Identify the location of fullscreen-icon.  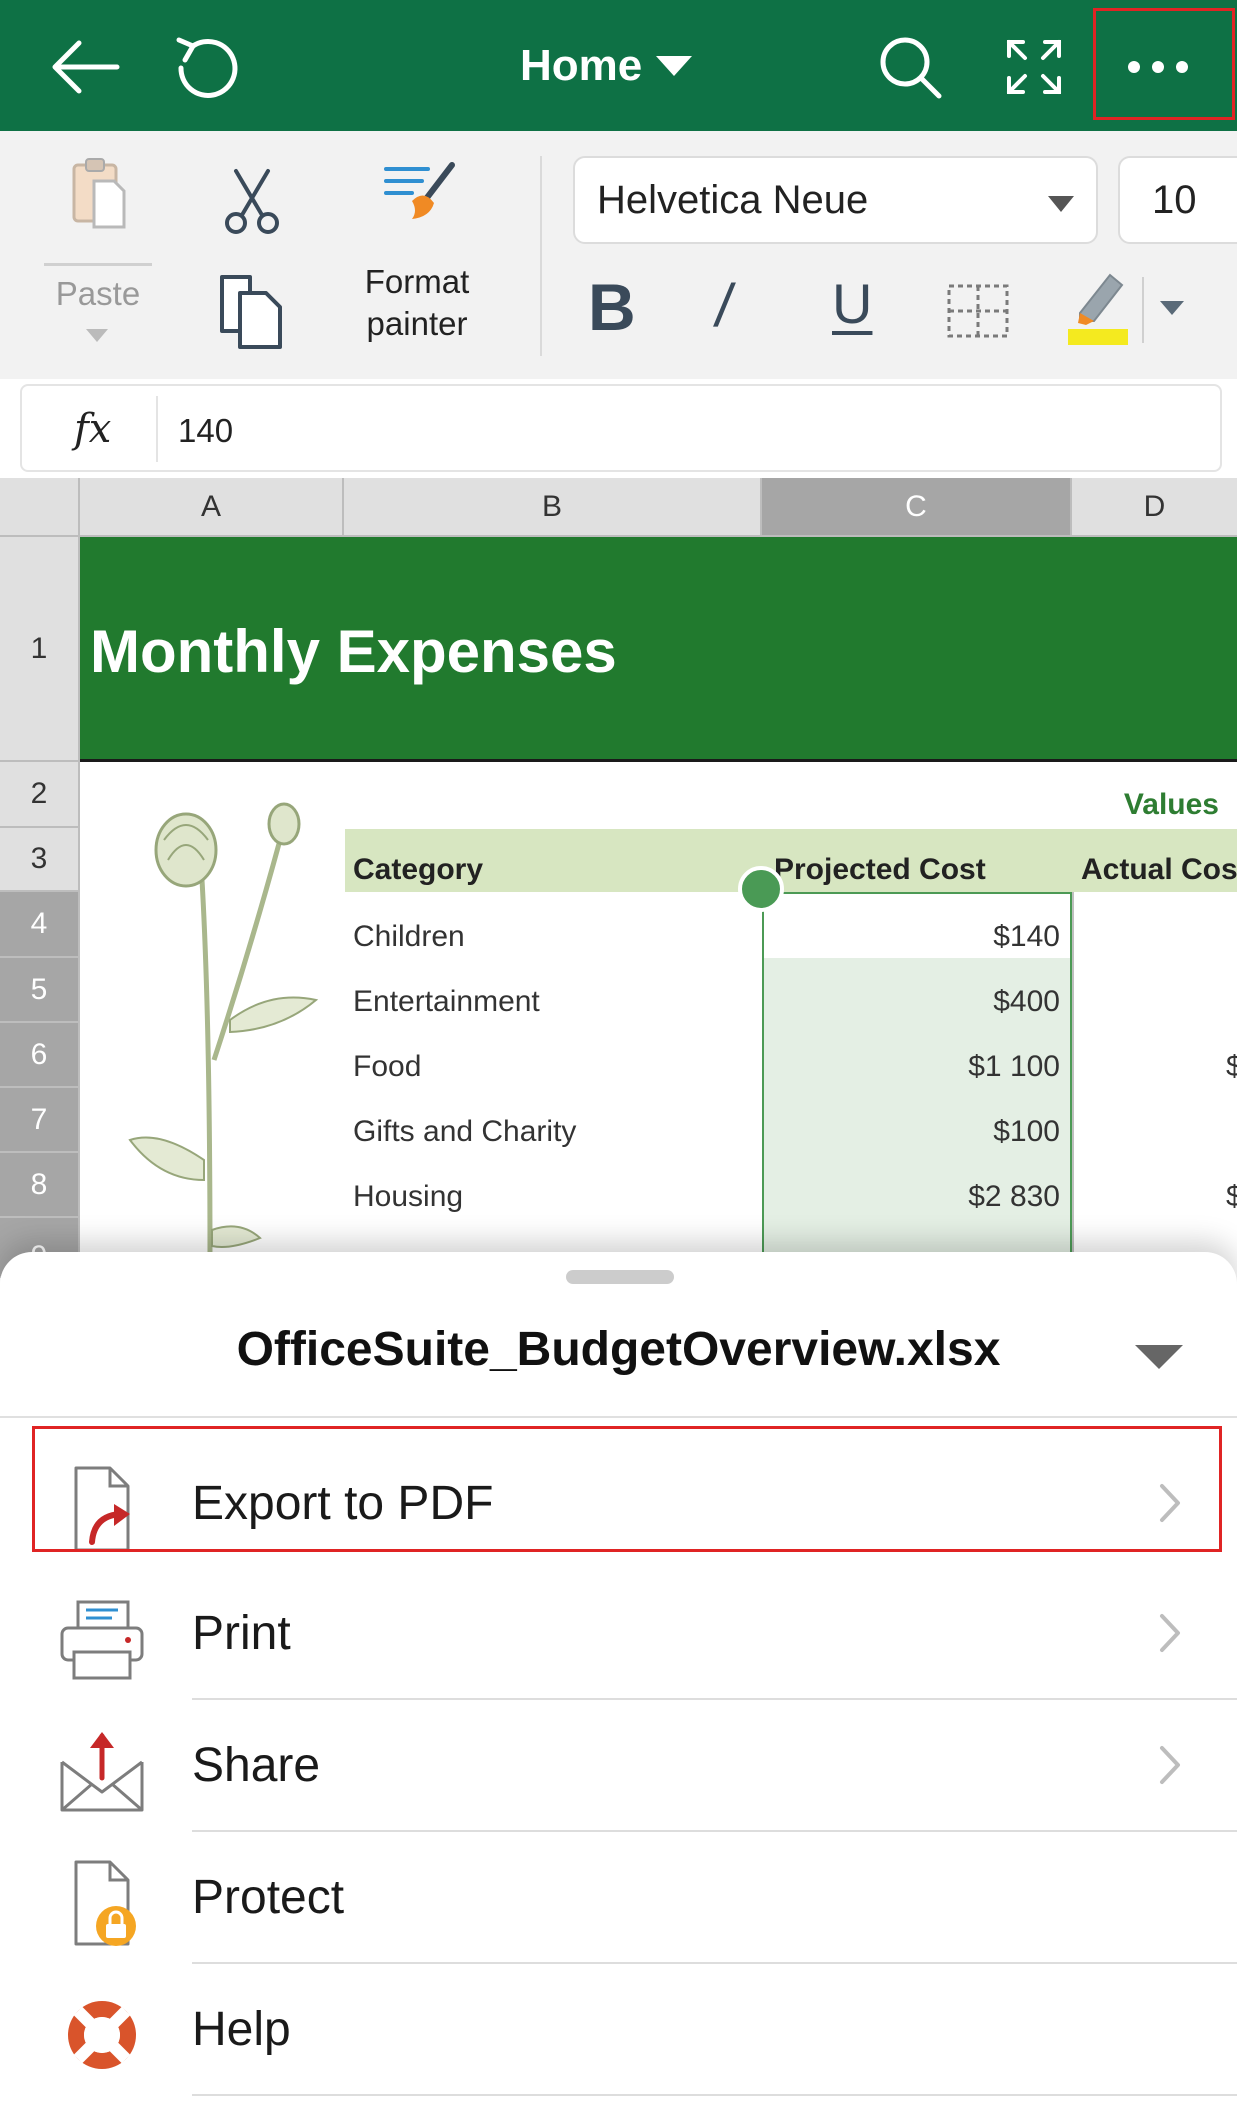
(1034, 67).